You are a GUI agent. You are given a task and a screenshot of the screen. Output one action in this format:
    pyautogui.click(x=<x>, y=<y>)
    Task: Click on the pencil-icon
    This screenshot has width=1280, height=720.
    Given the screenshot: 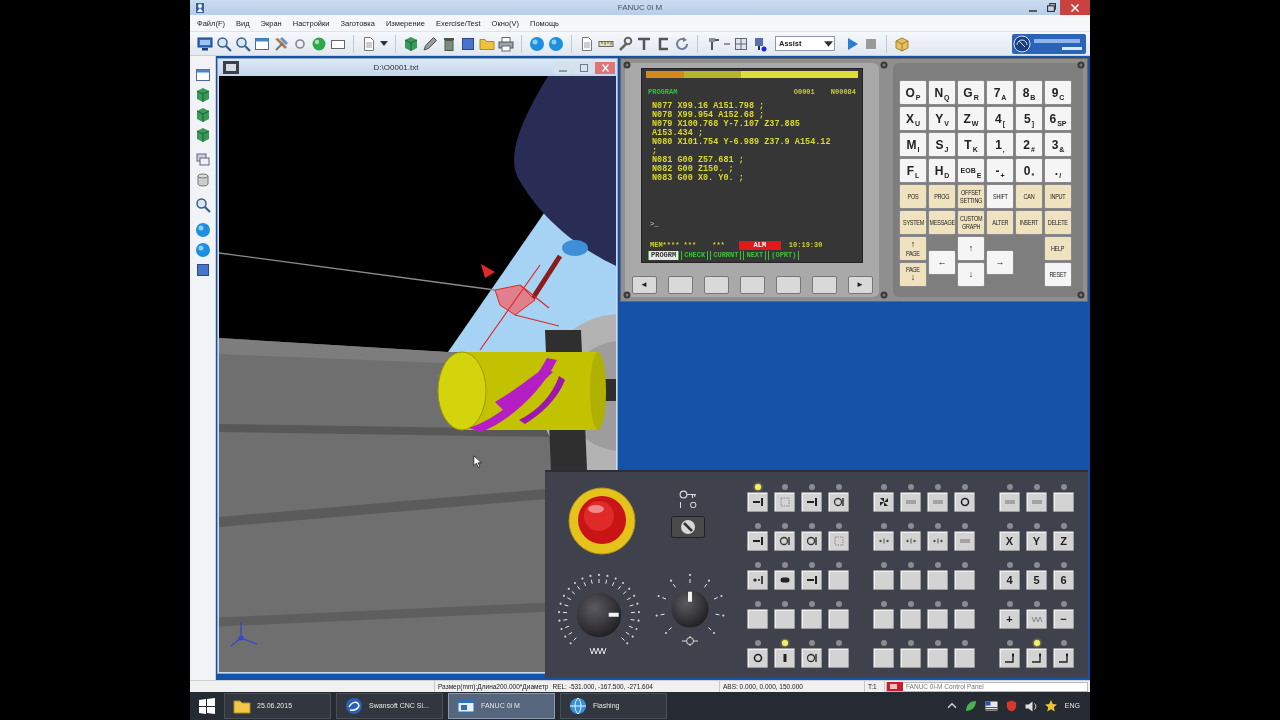 What is the action you would take?
    pyautogui.click(x=430, y=43)
    